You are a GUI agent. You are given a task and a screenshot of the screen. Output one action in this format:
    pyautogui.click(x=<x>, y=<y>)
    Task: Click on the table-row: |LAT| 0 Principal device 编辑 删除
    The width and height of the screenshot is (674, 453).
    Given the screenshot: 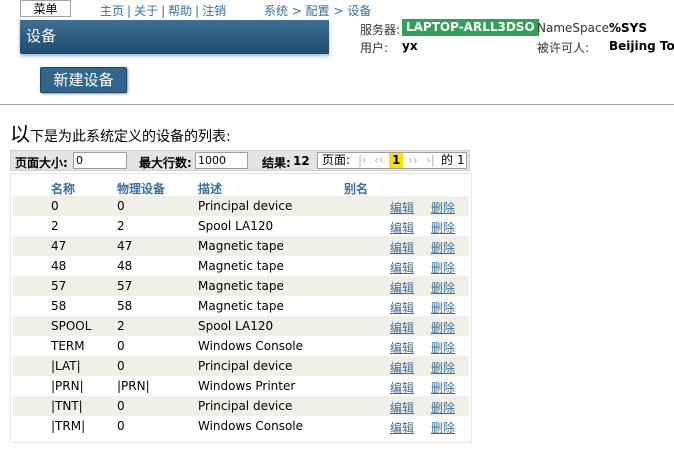 What is the action you would take?
    pyautogui.click(x=241, y=366)
    